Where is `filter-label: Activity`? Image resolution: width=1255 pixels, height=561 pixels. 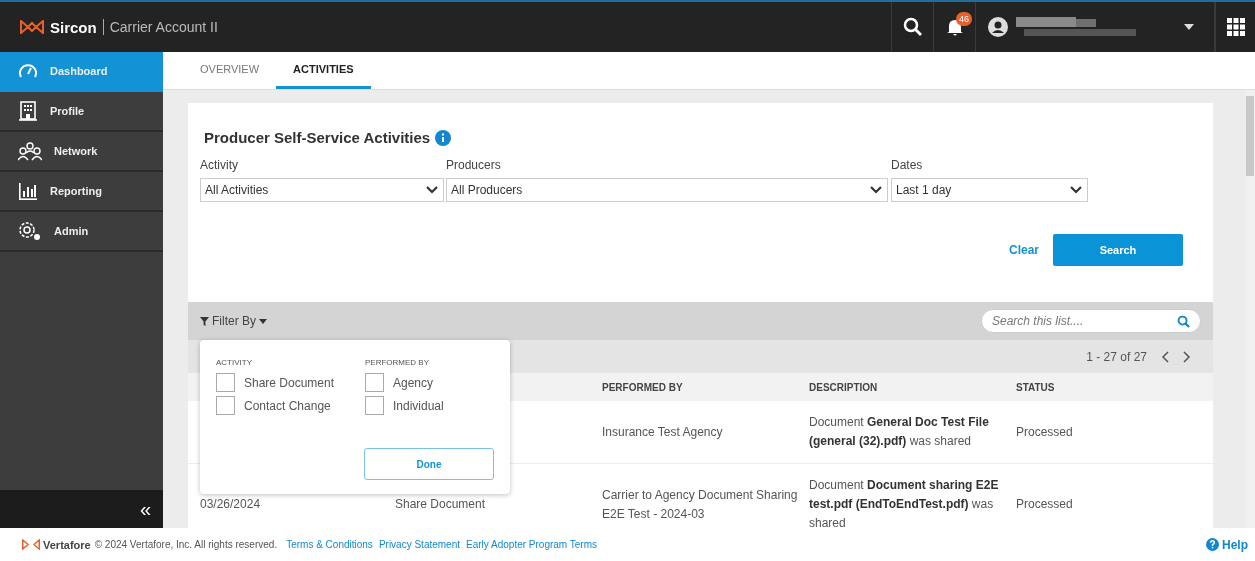
filter-label: Activity is located at coordinates (219, 165).